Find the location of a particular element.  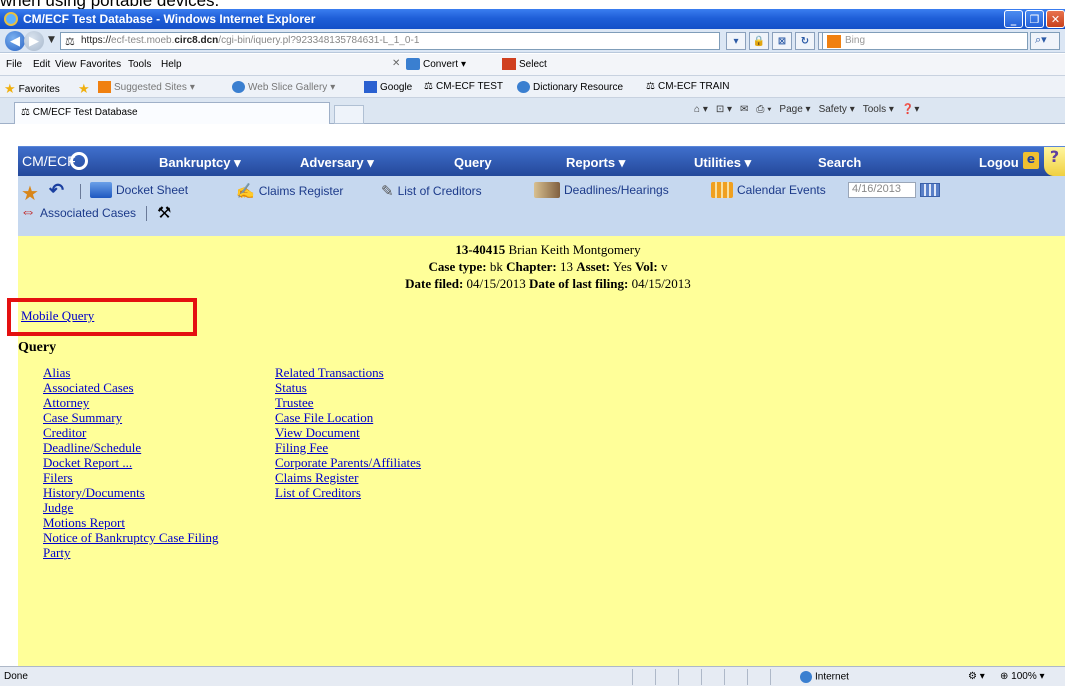

nav-reports: Reports ▾ is located at coordinates (595, 163).